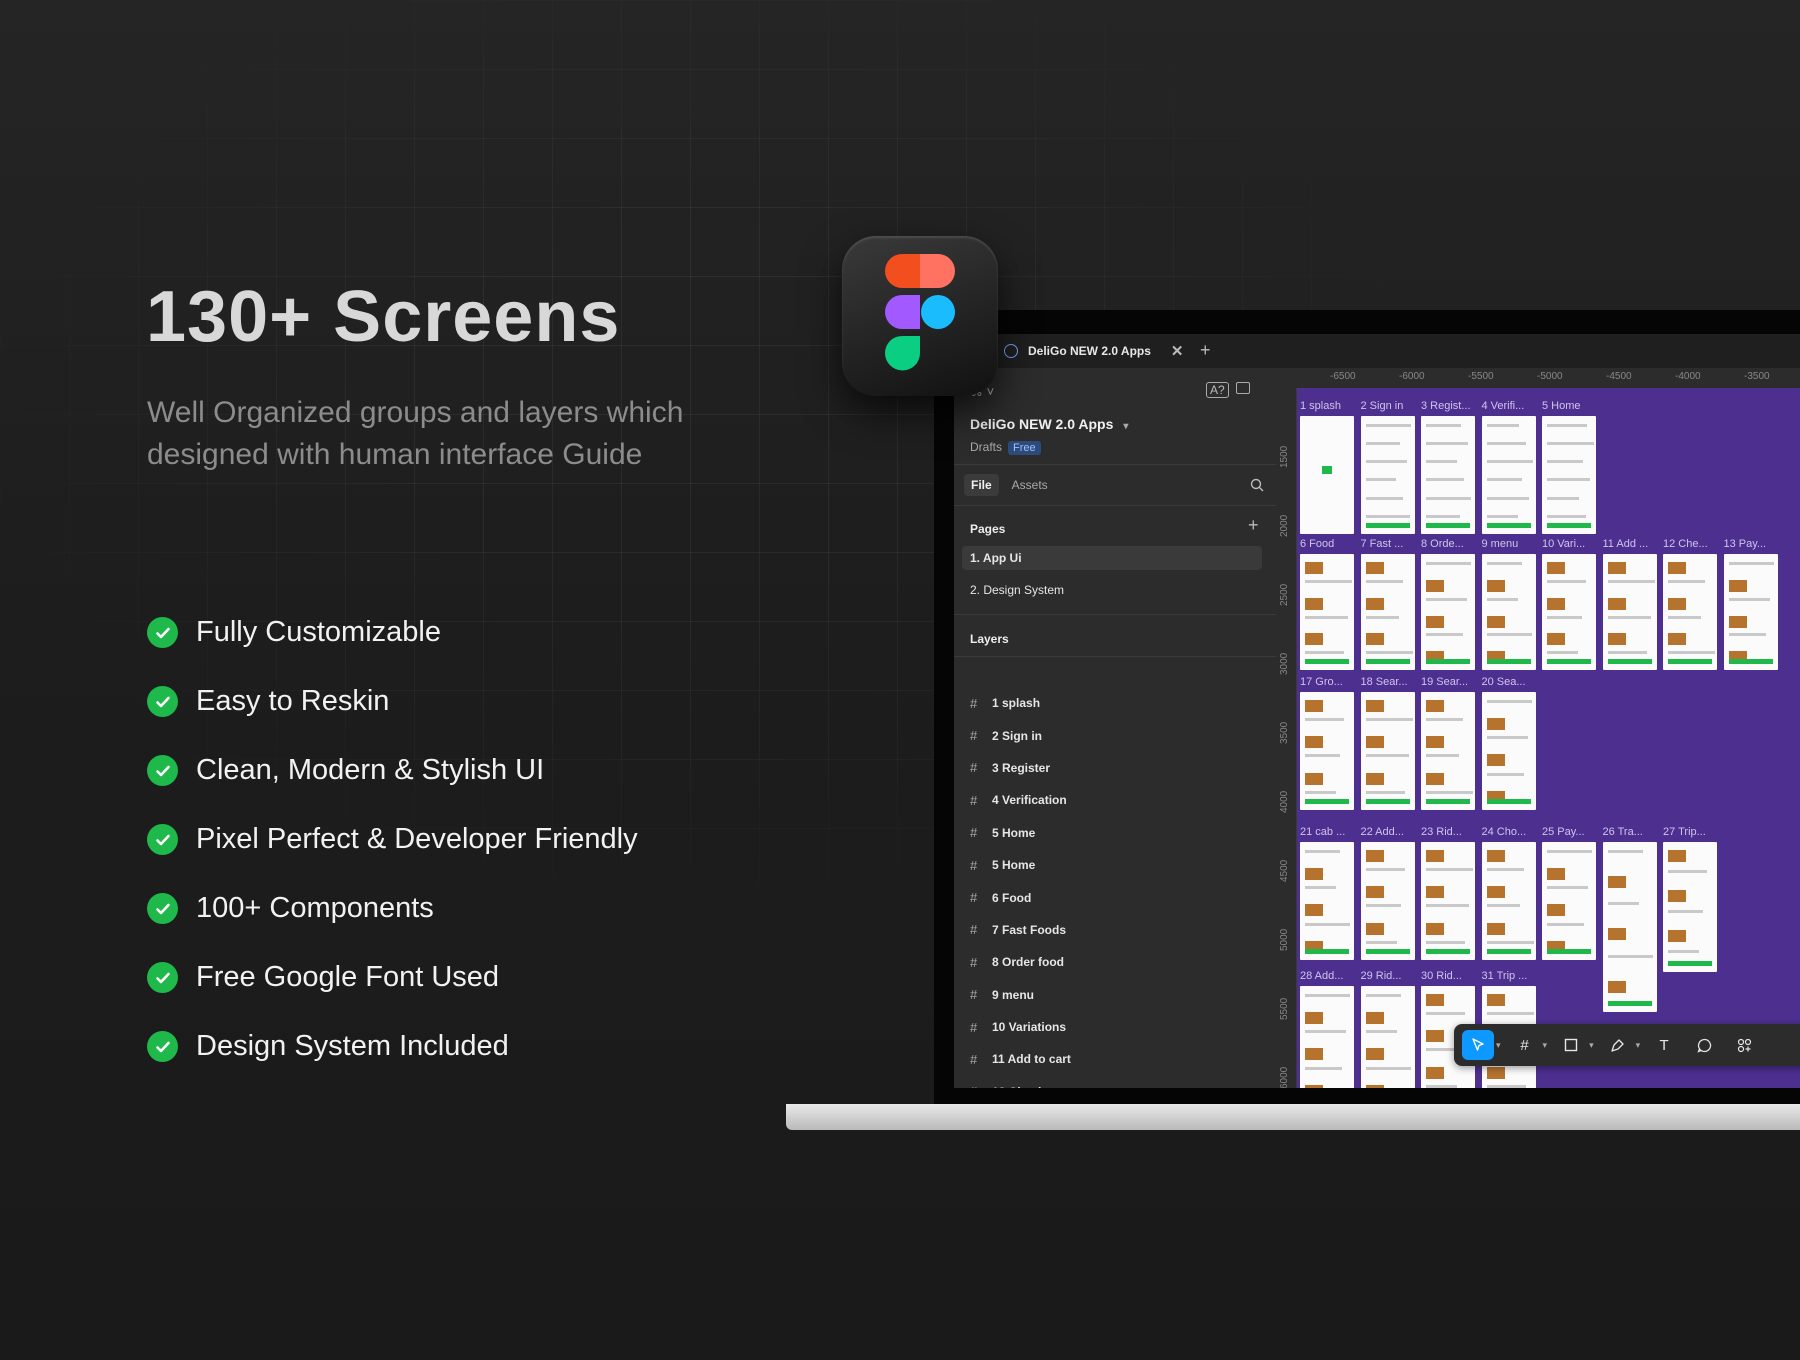 The width and height of the screenshot is (1800, 1360). What do you see at coordinates (1020, 1027) in the screenshot?
I see `layer-item: #10 Variations` at bounding box center [1020, 1027].